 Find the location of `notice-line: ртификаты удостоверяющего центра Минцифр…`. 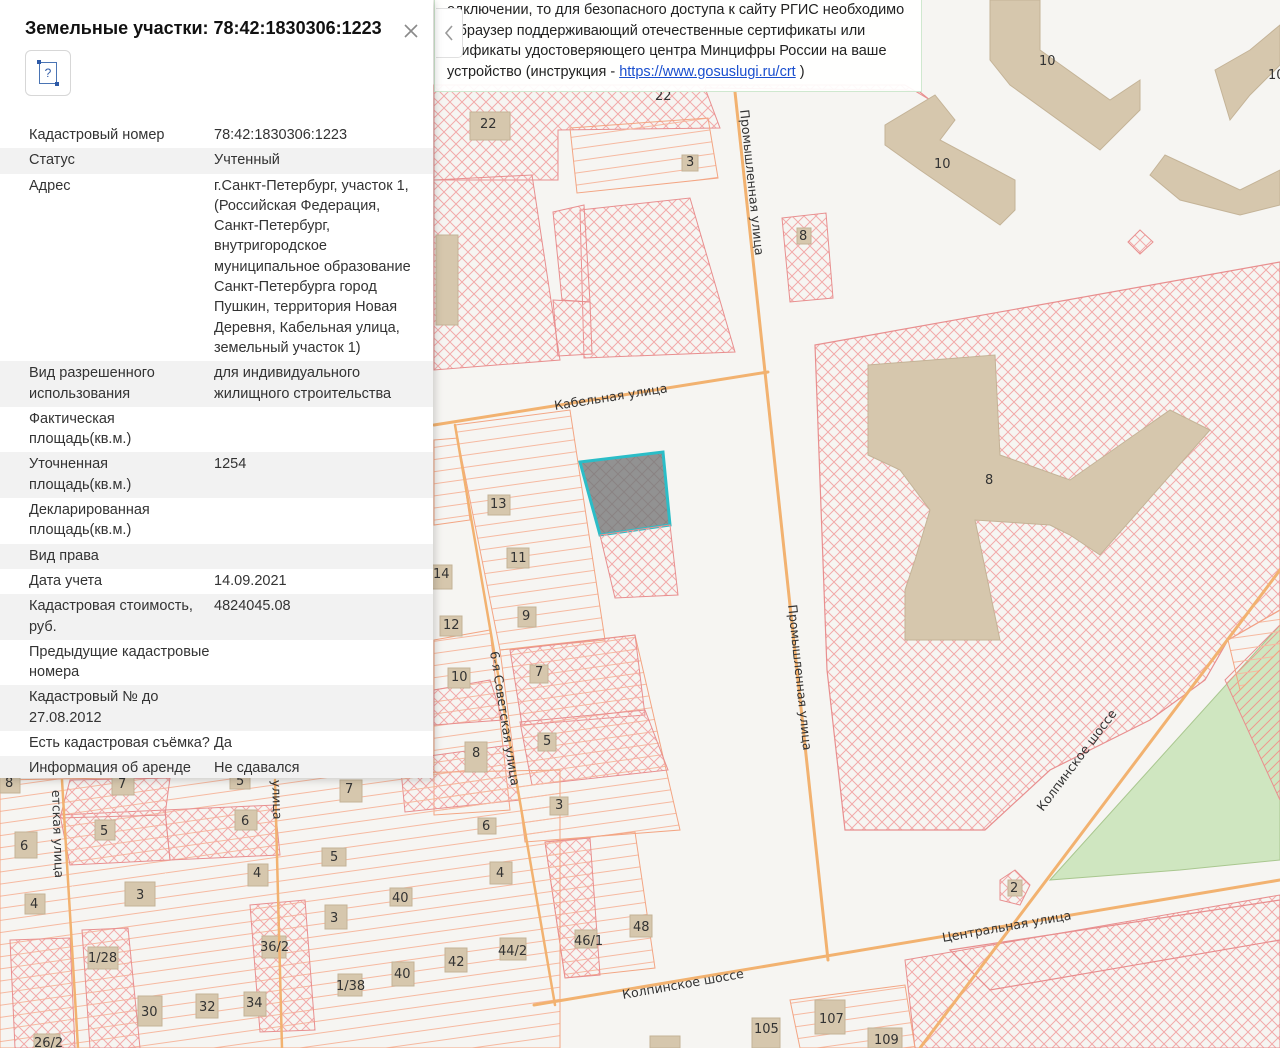

notice-line: ртификаты удостоверяющего центра Минцифр… is located at coordinates (667, 51).